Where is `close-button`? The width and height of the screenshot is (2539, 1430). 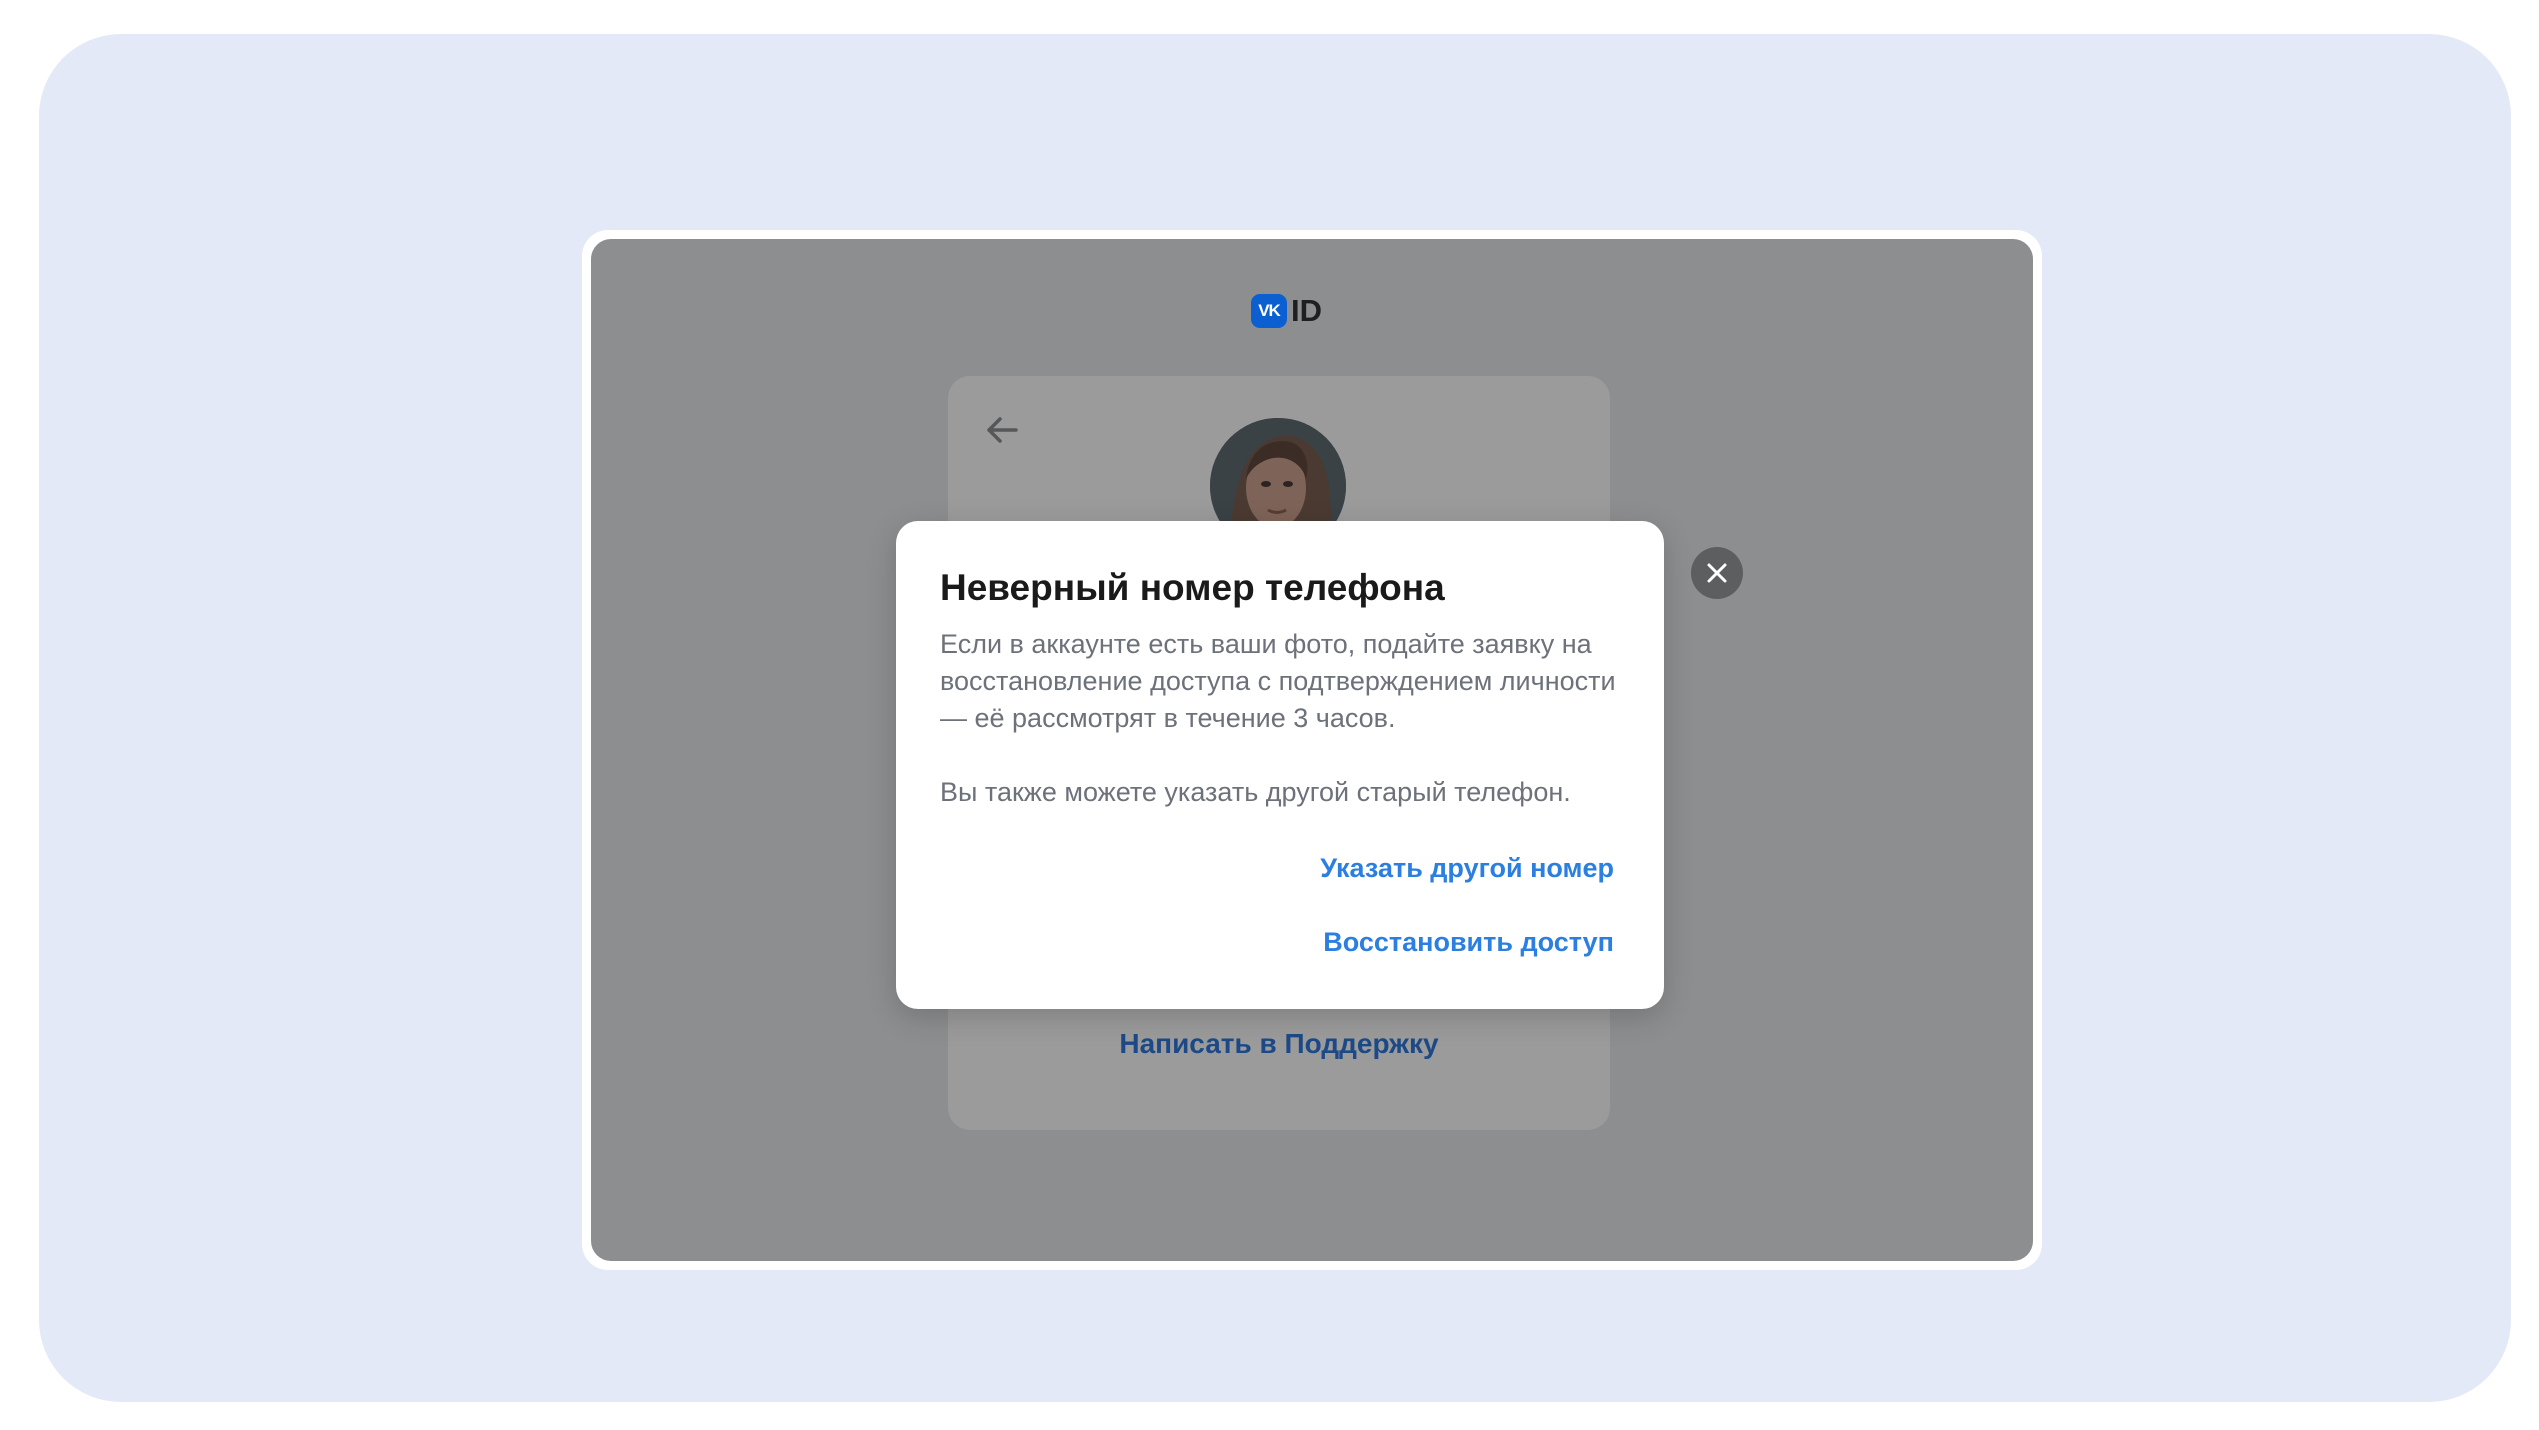
close-button is located at coordinates (1717, 573).